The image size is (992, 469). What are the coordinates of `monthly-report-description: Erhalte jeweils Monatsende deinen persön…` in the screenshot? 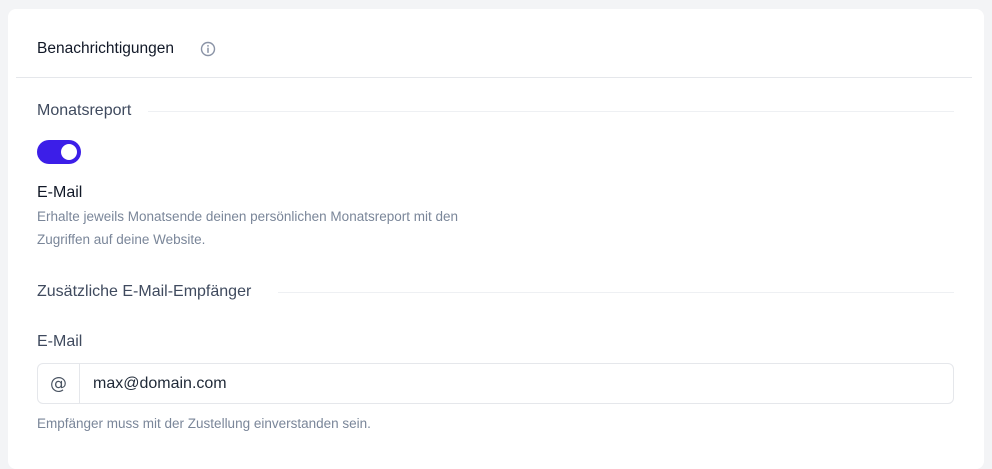 It's located at (247, 228).